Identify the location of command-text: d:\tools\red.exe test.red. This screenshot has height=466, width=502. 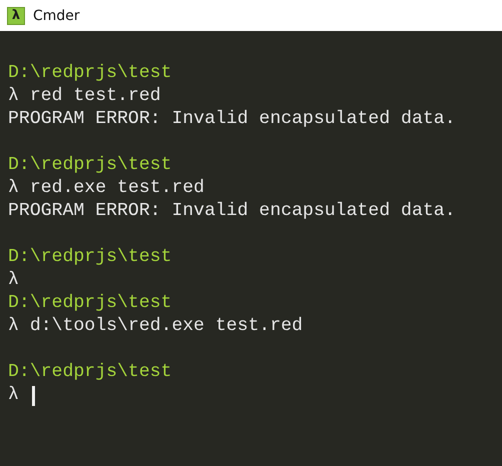
(166, 326).